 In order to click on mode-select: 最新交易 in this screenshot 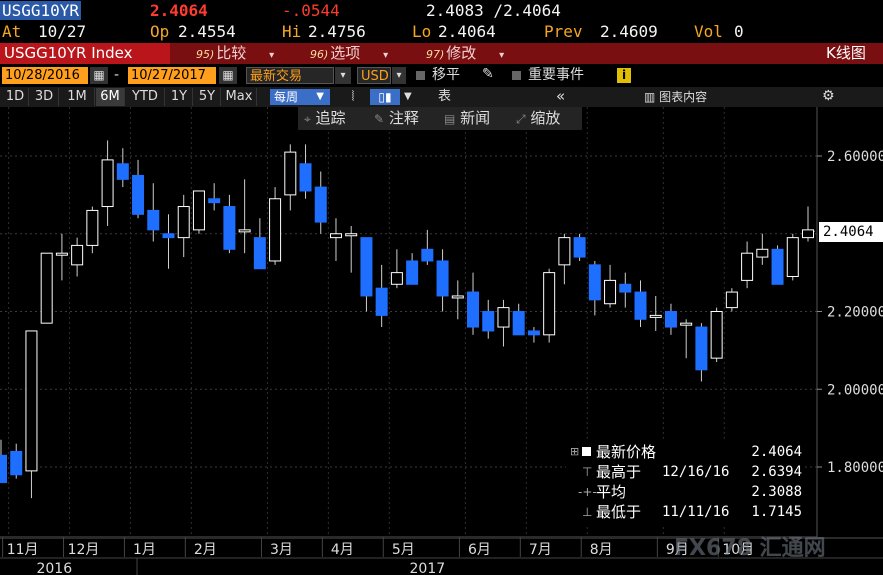, I will do `click(290, 75)`.